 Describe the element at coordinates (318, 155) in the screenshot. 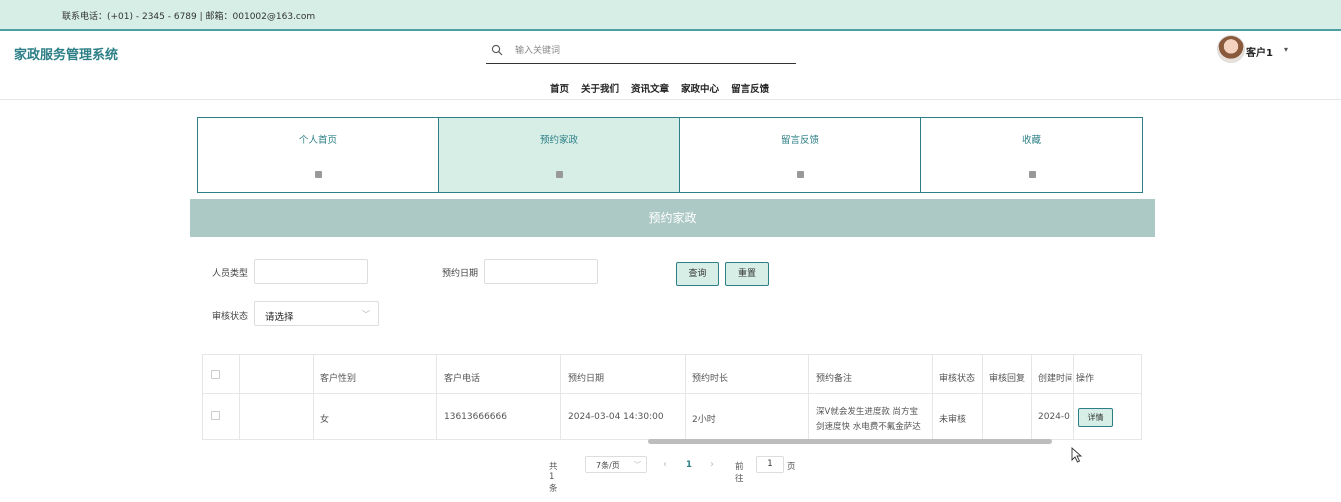

I see `card-personal-home: 个人首页` at that location.